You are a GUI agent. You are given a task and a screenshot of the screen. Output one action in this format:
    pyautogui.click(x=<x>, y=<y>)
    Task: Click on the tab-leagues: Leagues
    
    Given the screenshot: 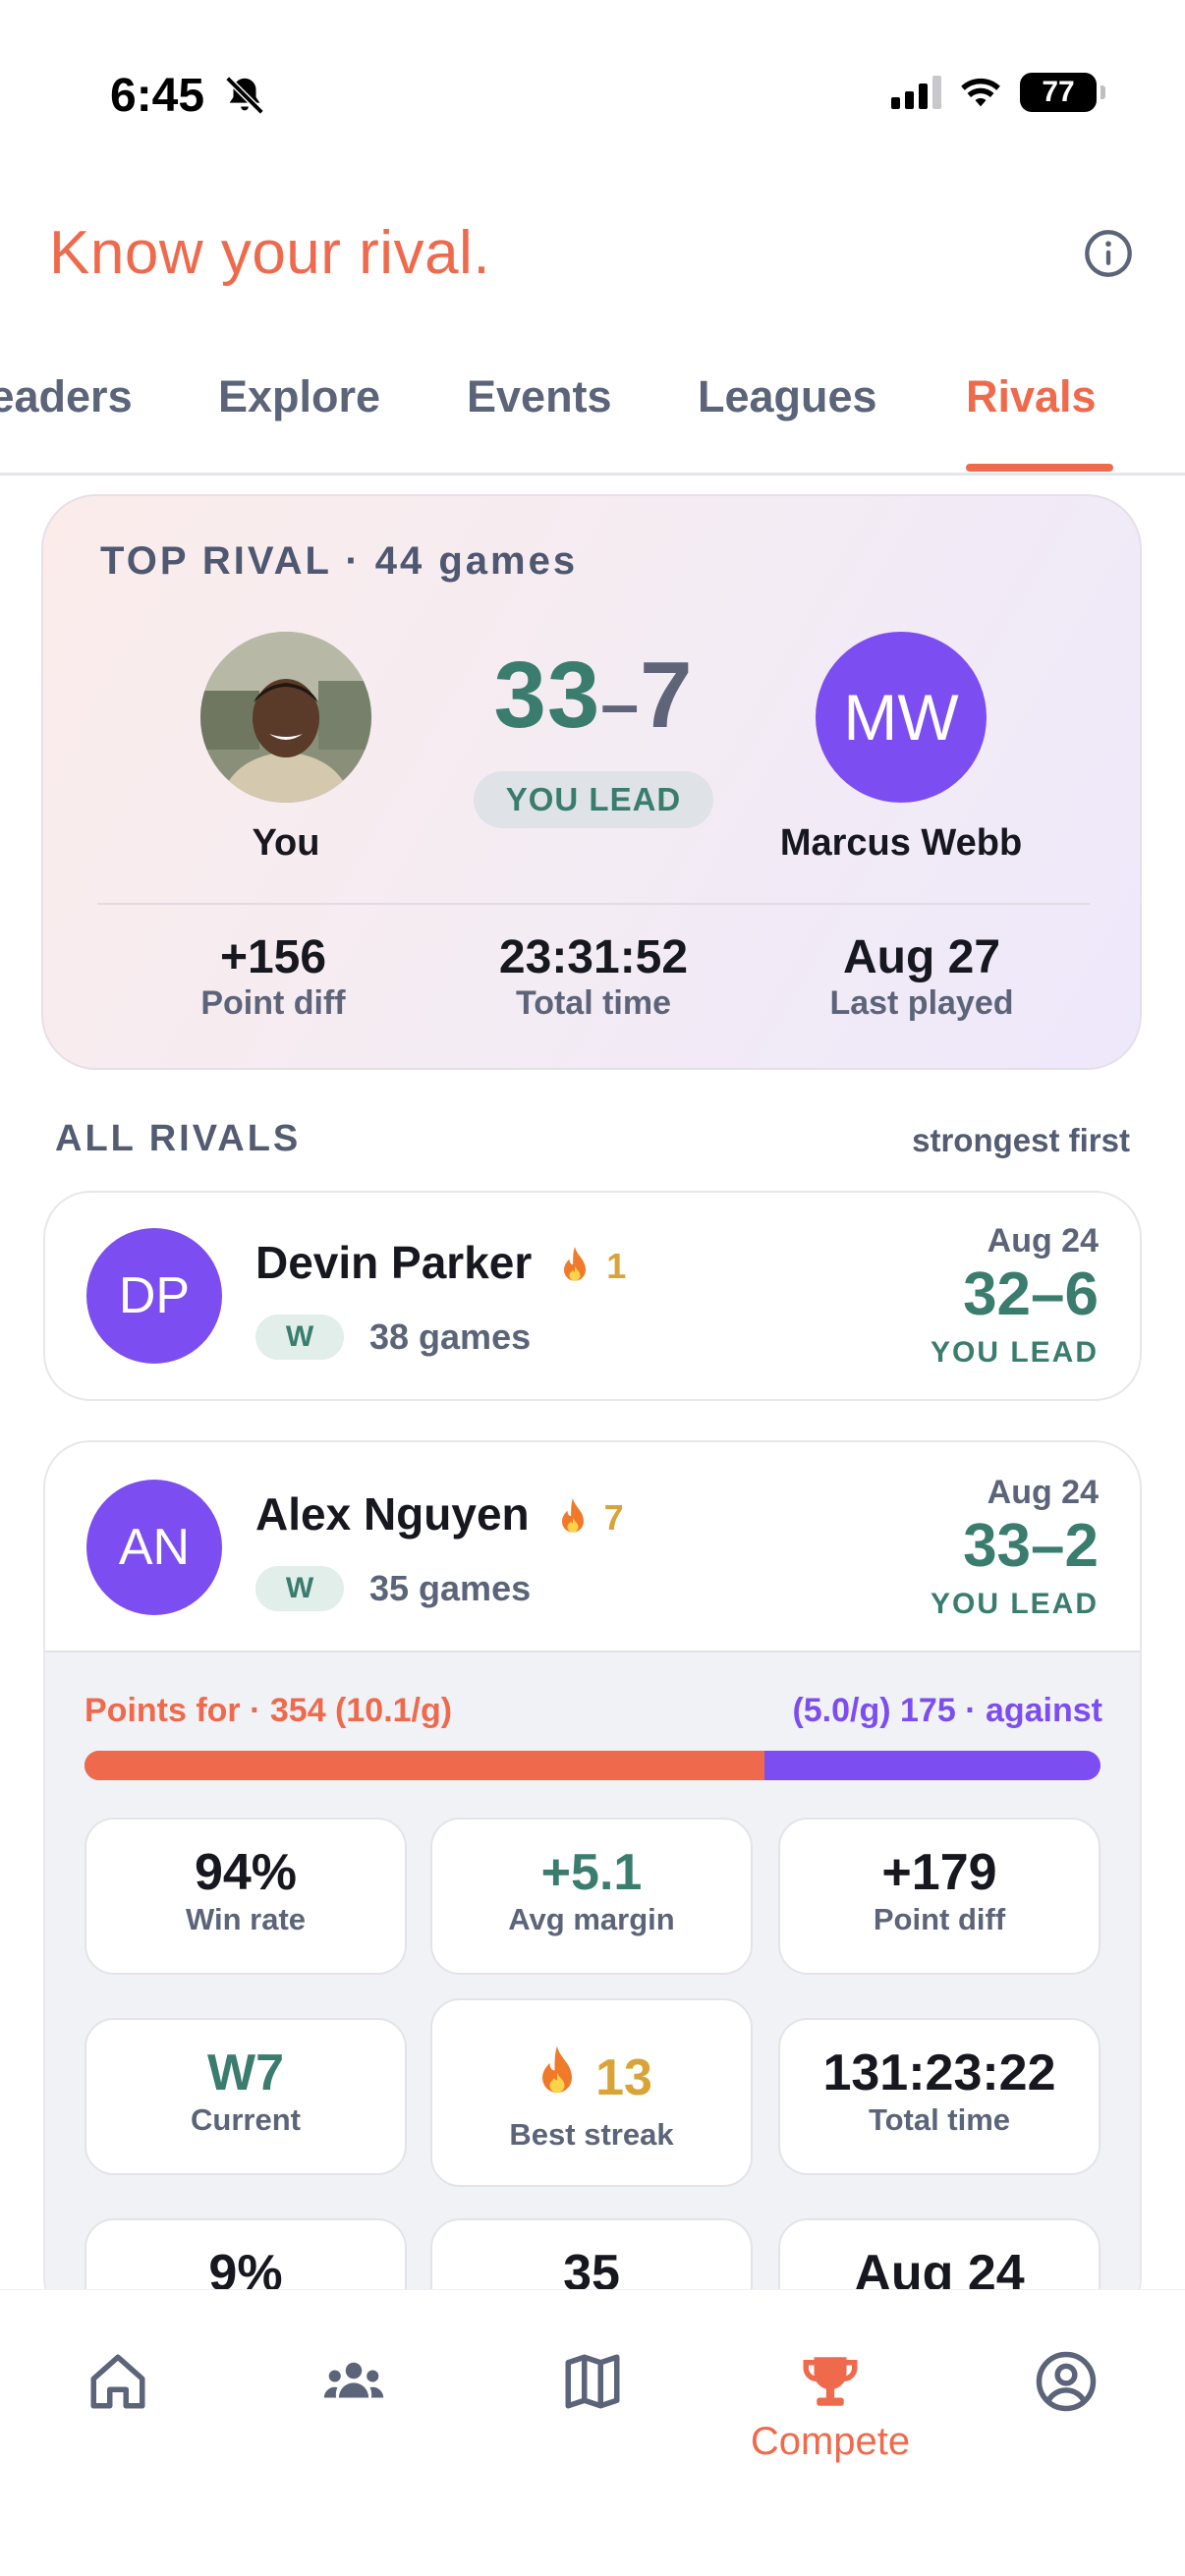 What is the action you would take?
    pyautogui.click(x=788, y=396)
    